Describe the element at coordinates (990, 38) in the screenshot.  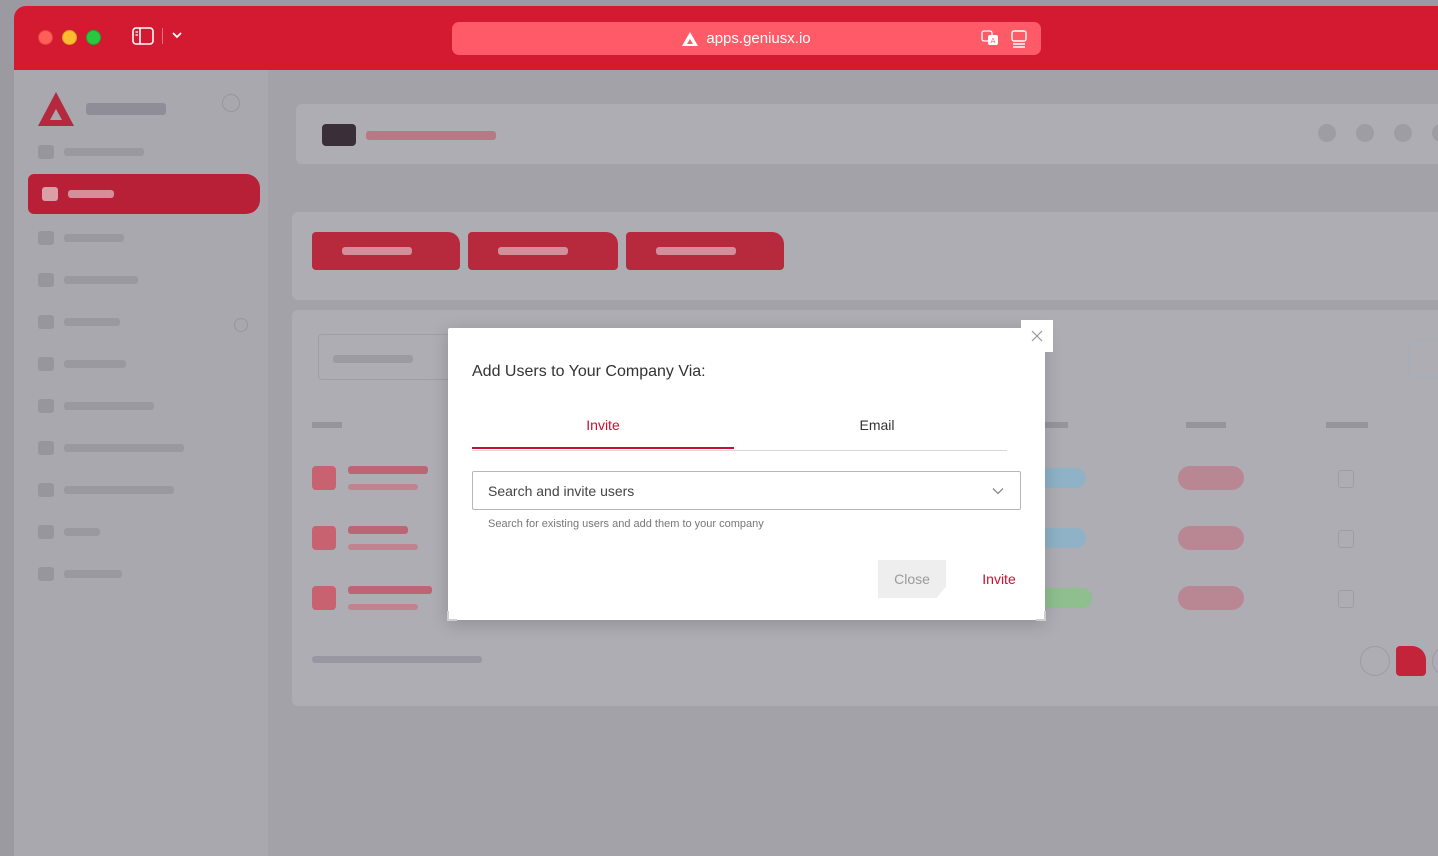
I see `translate-icon: A` at that location.